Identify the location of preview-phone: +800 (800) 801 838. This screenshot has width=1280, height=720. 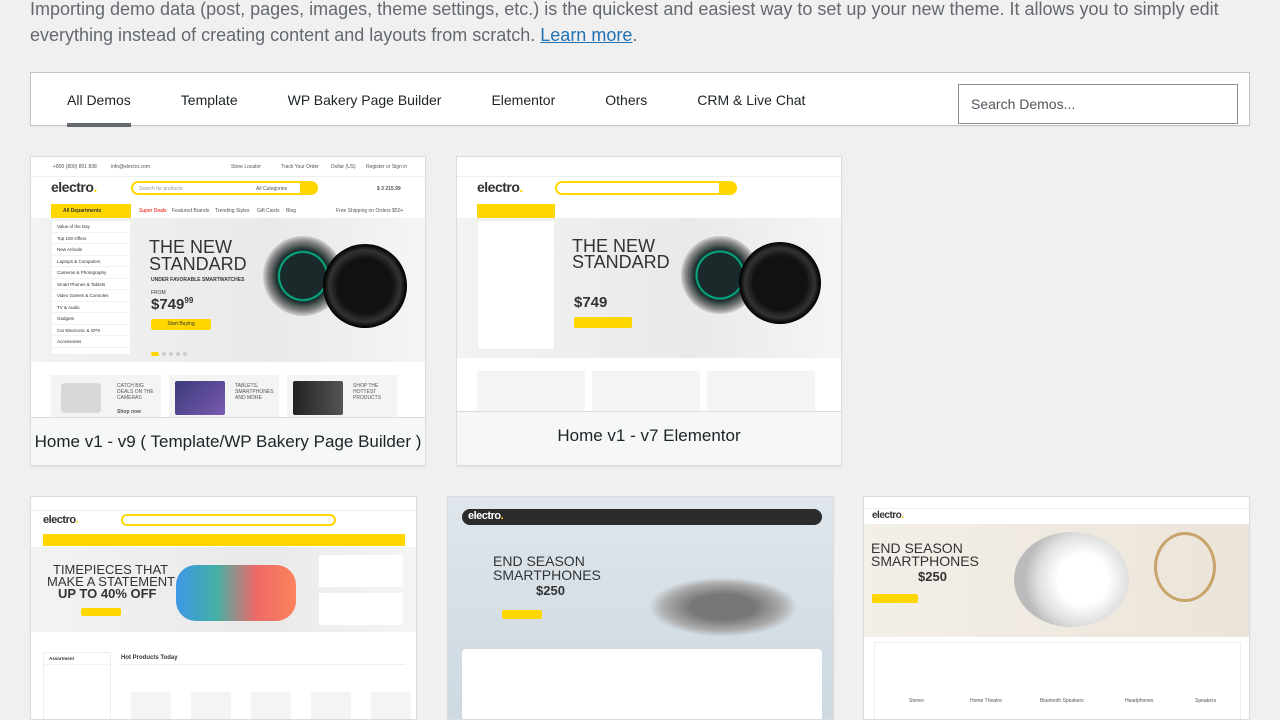
(75, 167).